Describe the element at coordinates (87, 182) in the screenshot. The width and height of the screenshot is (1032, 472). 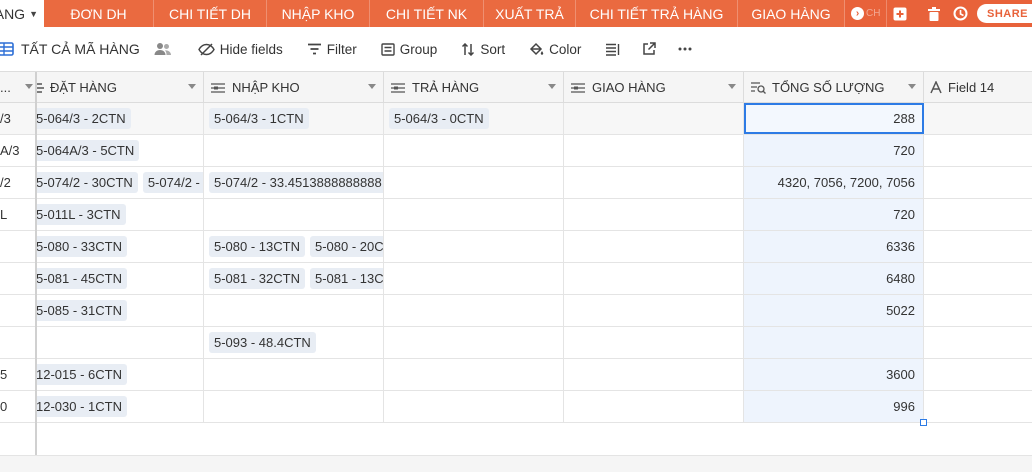
I see `linked-record-chip: 5-074/2 - 30CTN` at that location.